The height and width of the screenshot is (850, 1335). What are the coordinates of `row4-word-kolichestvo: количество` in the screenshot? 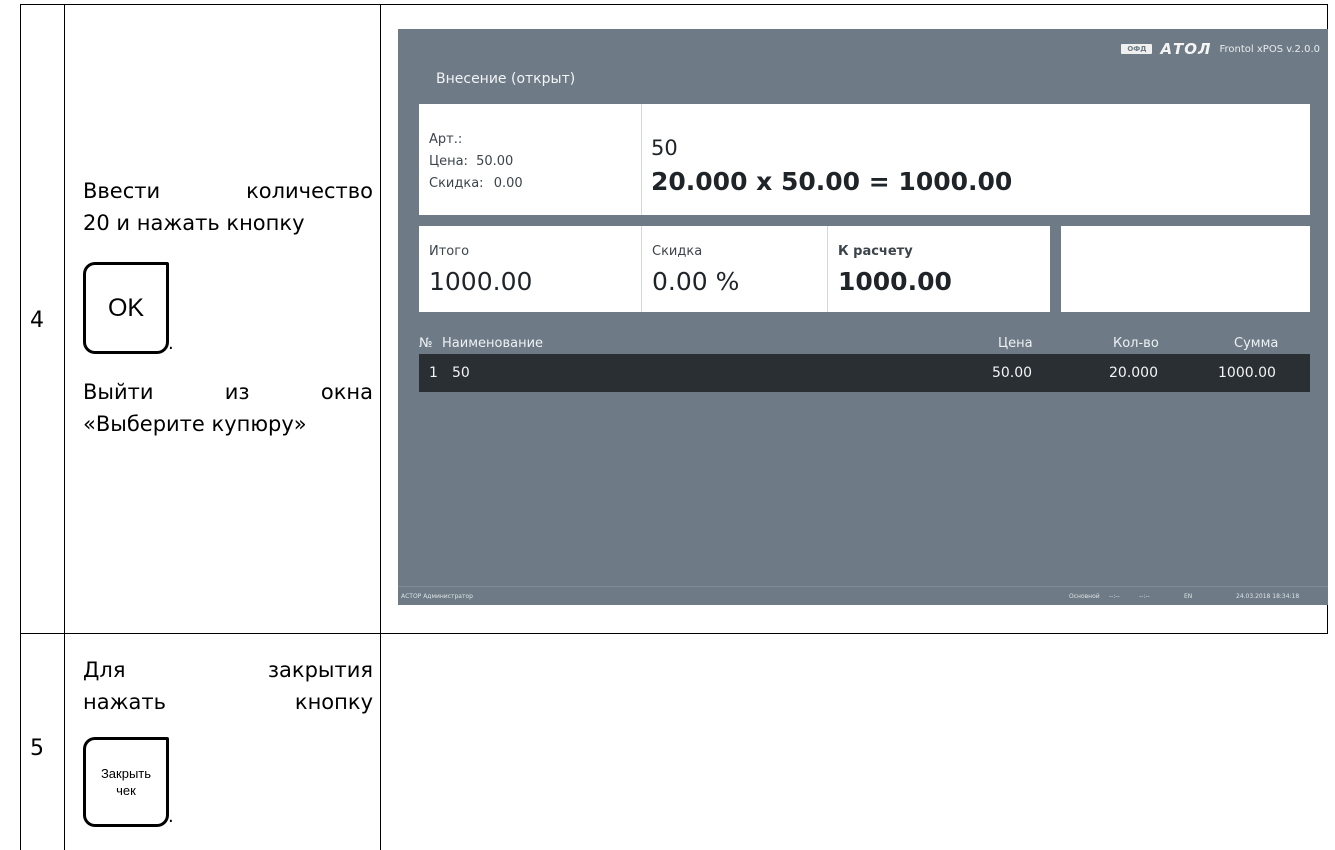 It's located at (309, 191).